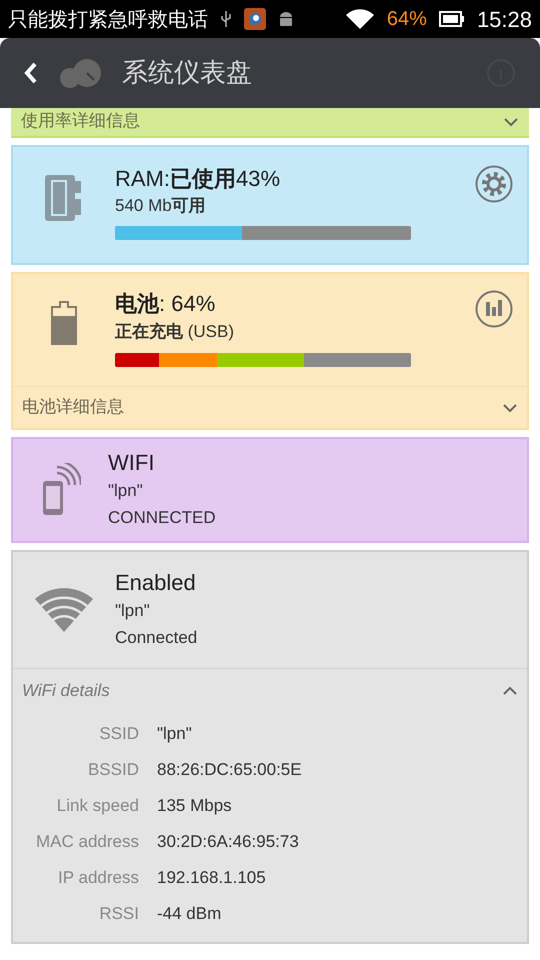  I want to click on phone-signal-icon, so click(60, 490).